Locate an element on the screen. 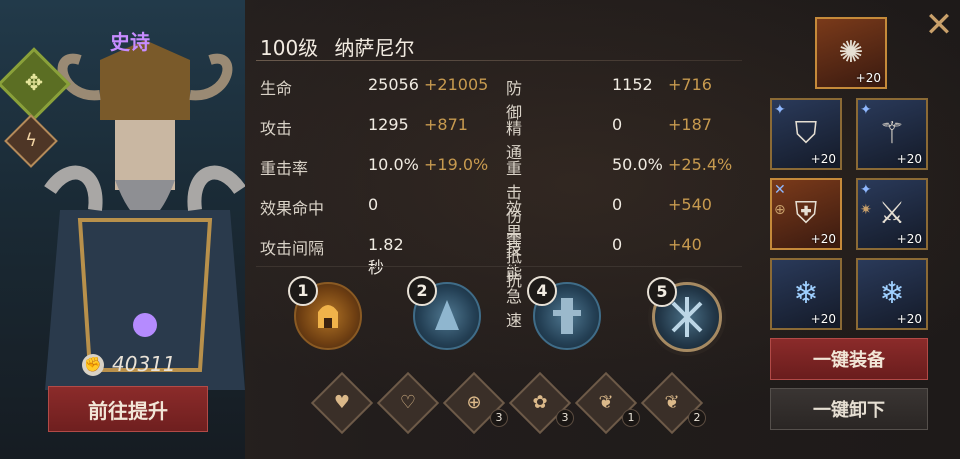 The image size is (960, 459). skill-number: 1 is located at coordinates (303, 291).